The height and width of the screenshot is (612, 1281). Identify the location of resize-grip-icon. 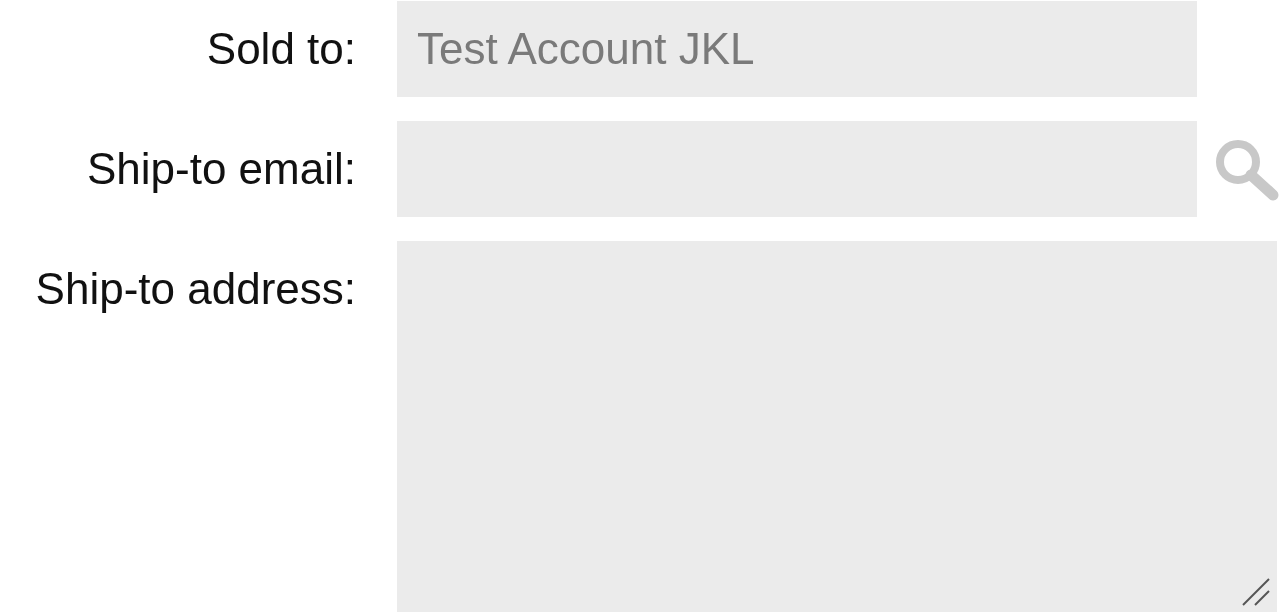
(1256, 592).